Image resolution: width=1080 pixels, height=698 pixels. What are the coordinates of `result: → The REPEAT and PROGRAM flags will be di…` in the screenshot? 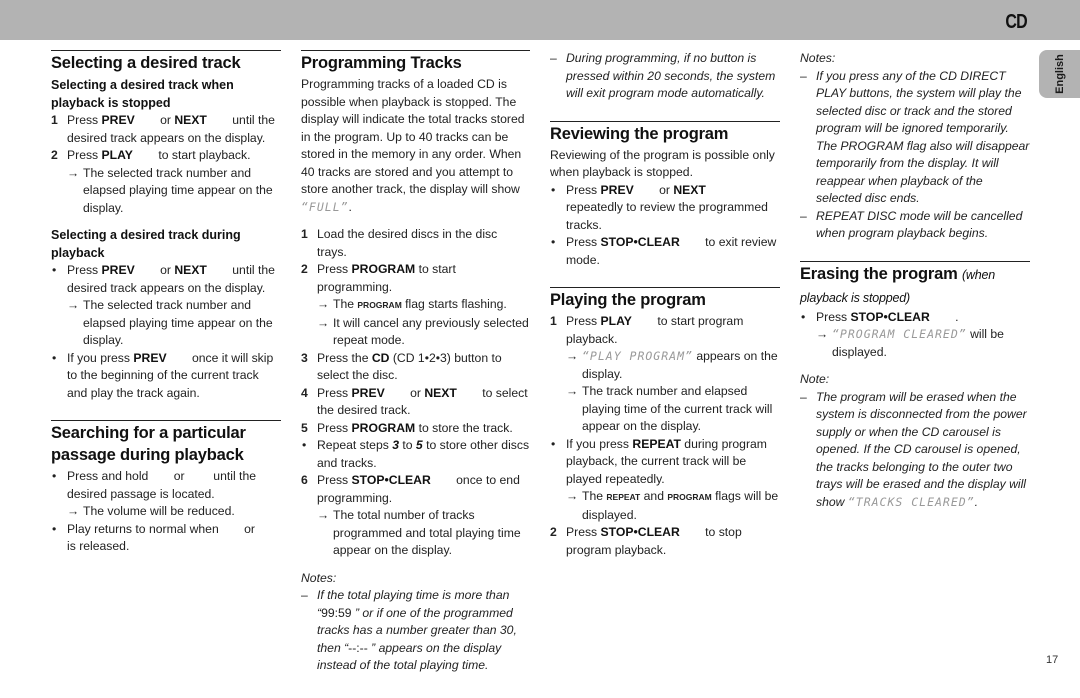 It's located at (673, 506).